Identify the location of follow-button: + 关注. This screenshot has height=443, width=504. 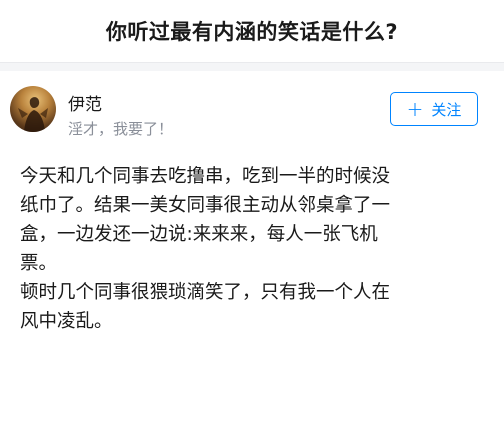
(434, 109).